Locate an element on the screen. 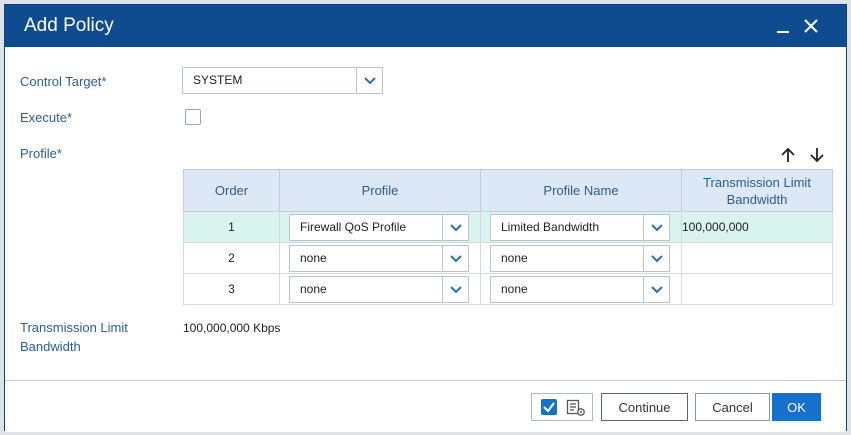 This screenshot has height=435, width=851. transmission-limit-label: Transmission Limit Bandwidth is located at coordinates (74, 337).